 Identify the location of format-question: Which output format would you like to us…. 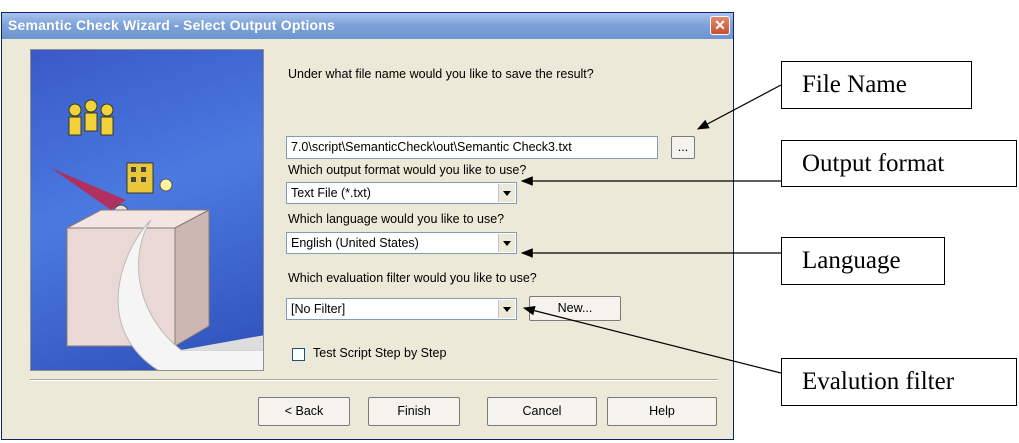
(407, 170).